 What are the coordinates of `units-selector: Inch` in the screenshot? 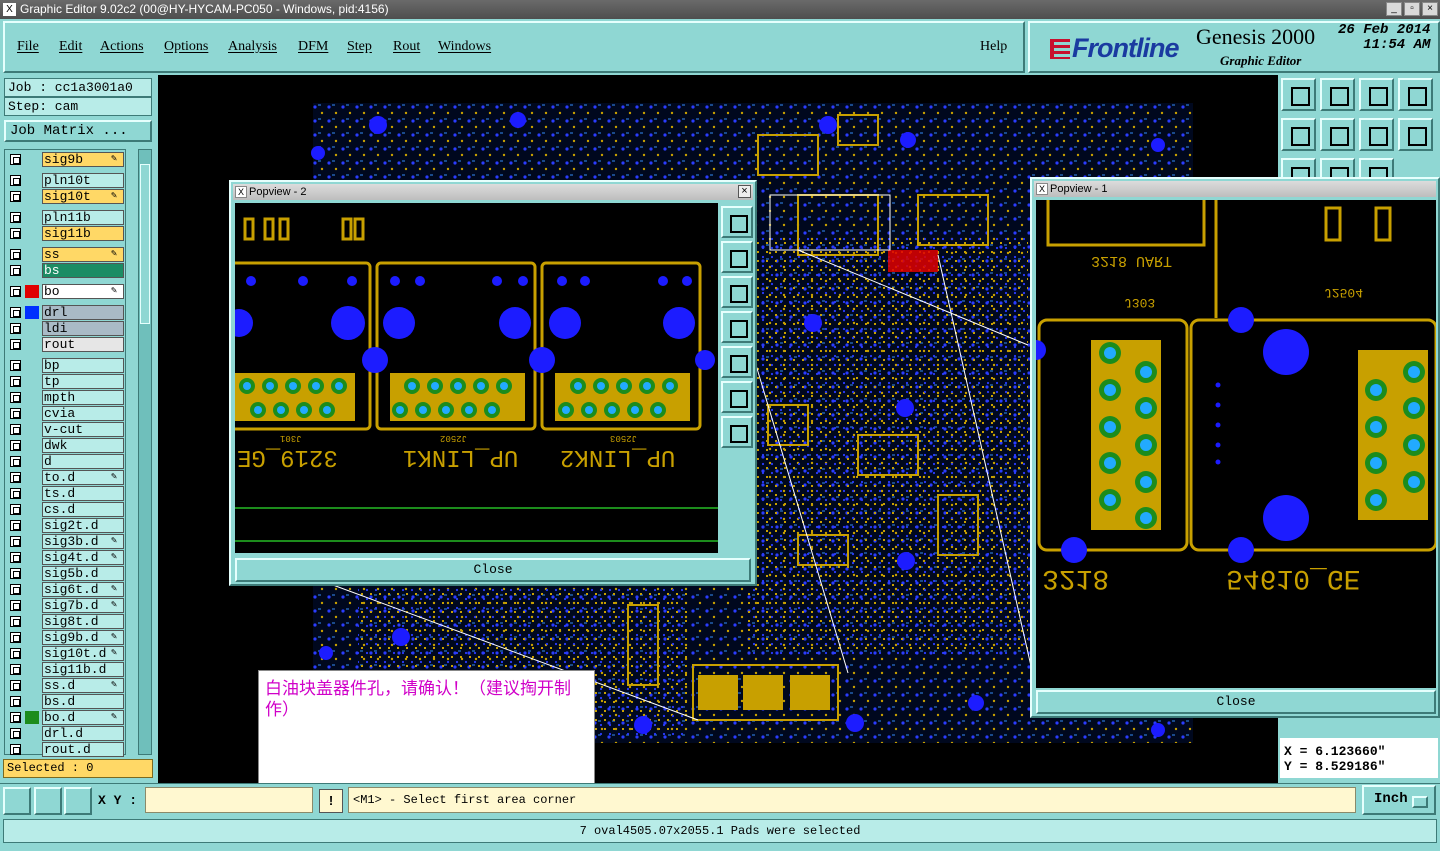 It's located at (1399, 800).